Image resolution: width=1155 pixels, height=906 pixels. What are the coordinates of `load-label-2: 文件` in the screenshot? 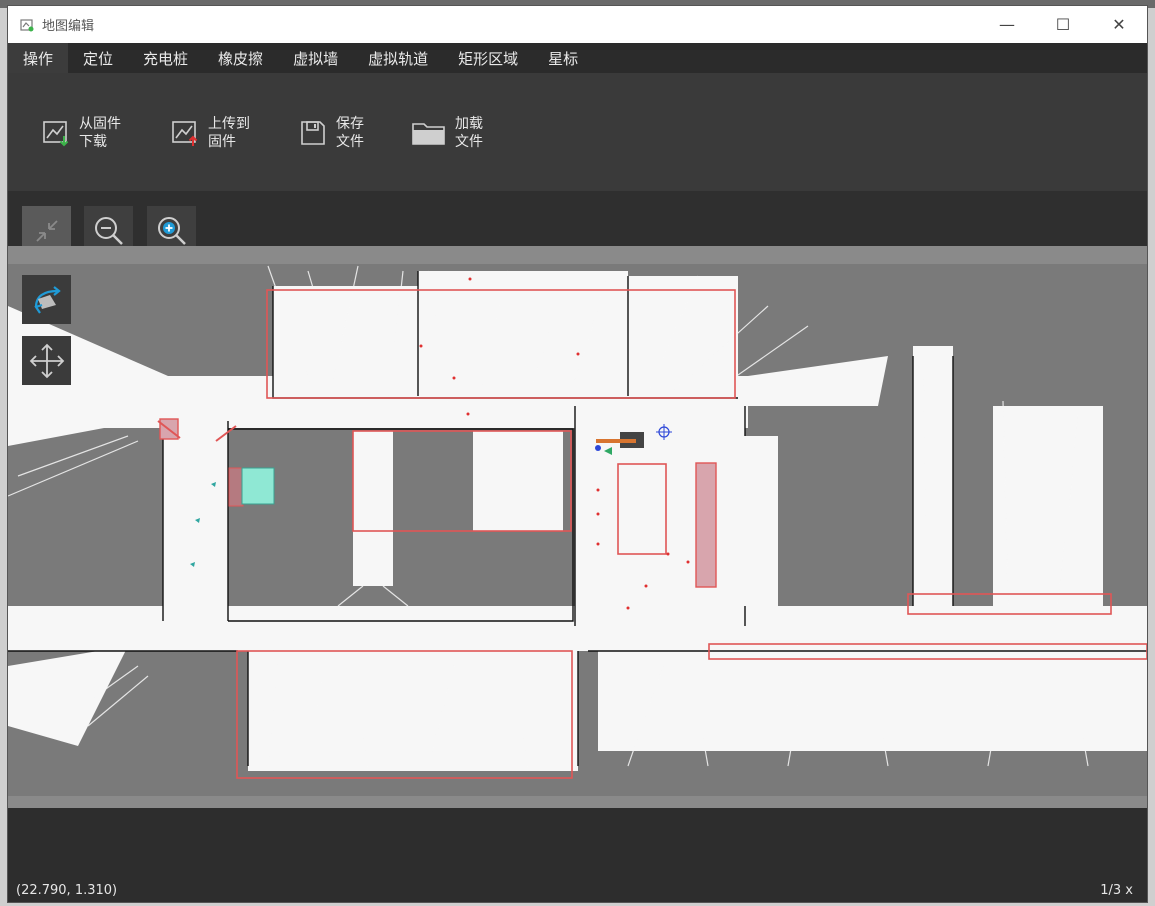 It's located at (469, 142).